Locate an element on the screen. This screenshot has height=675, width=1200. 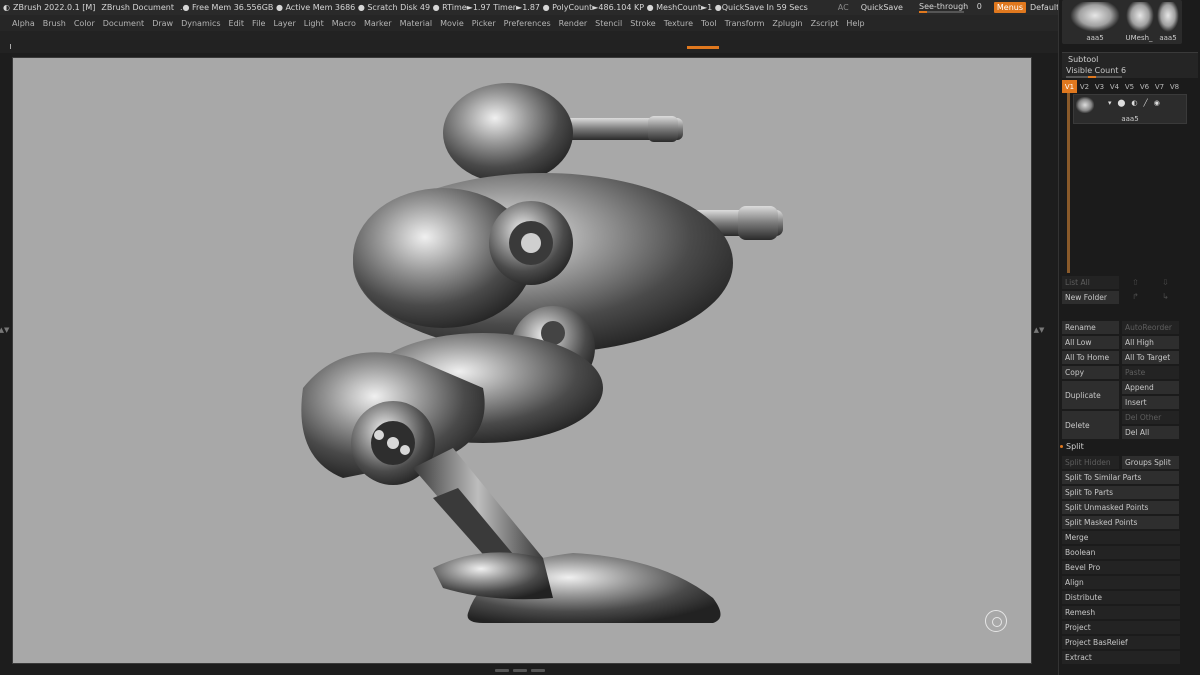
subtool-header: Subtool Visible Count 6 is located at coordinates (1130, 65).